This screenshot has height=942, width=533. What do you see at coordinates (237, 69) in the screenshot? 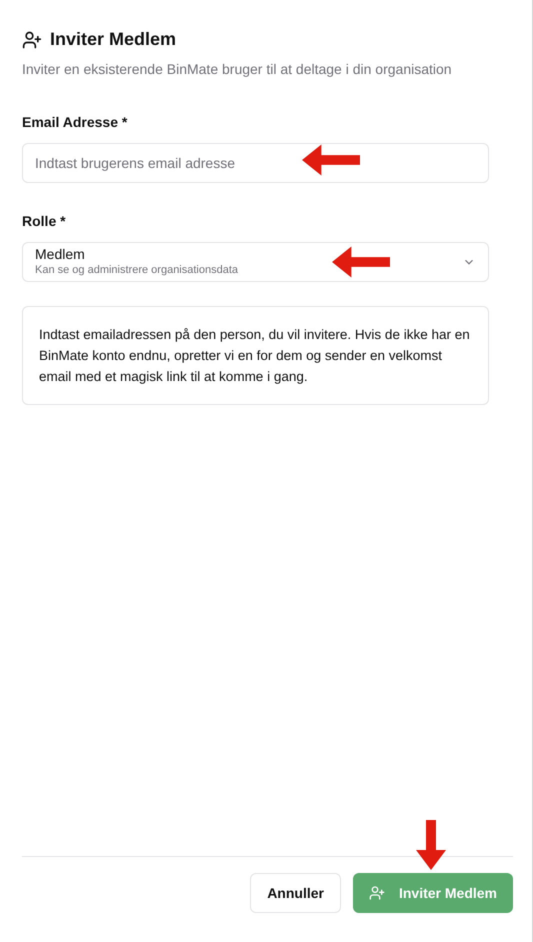
I see `dialog-description: Inviter en eksisterende BinMate bruger til at deltage i din organisation` at bounding box center [237, 69].